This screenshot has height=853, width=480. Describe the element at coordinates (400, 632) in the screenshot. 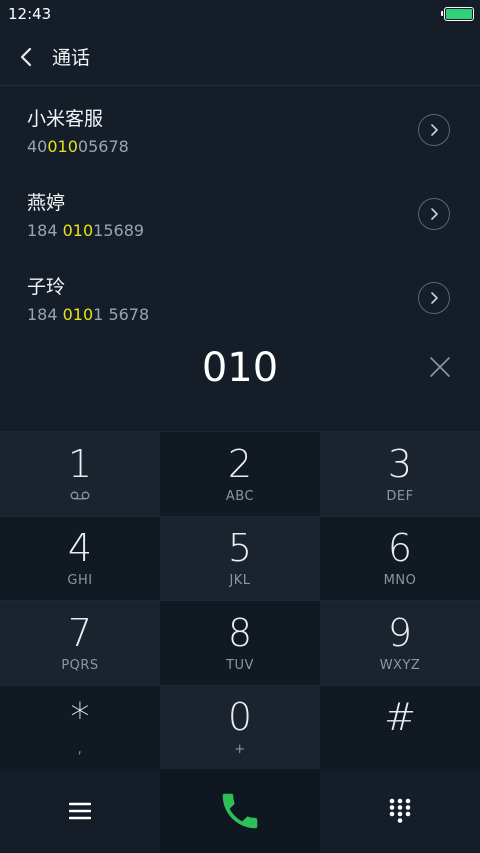

I see `key-digit: 9` at that location.